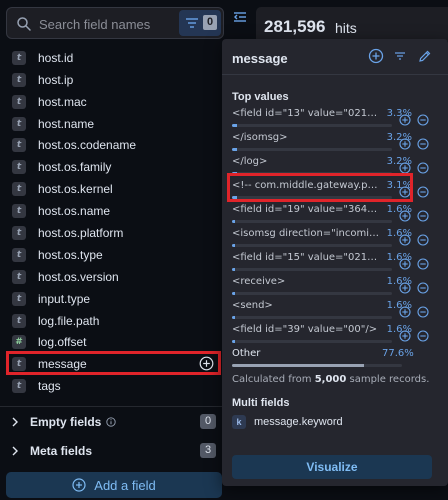 Image resolution: width=448 pixels, height=500 pixels. I want to click on field-name: host.os.platform, so click(81, 233).